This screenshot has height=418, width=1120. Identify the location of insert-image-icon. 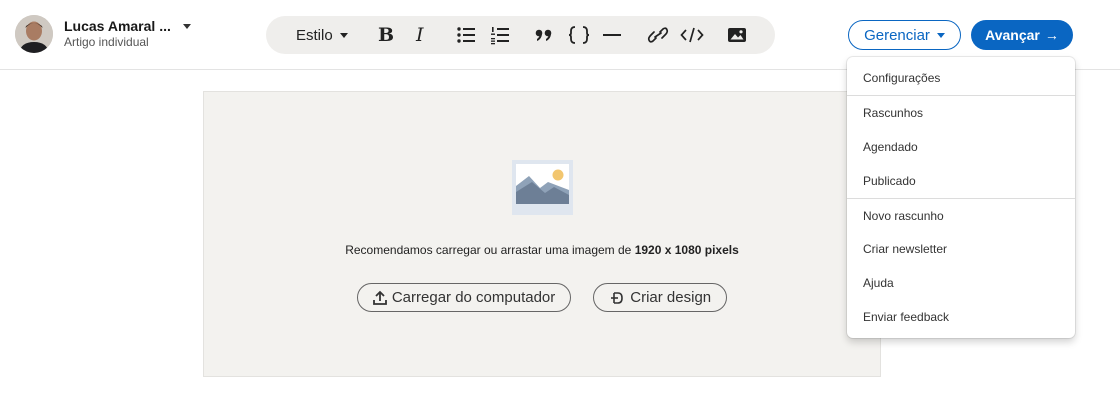
(737, 35).